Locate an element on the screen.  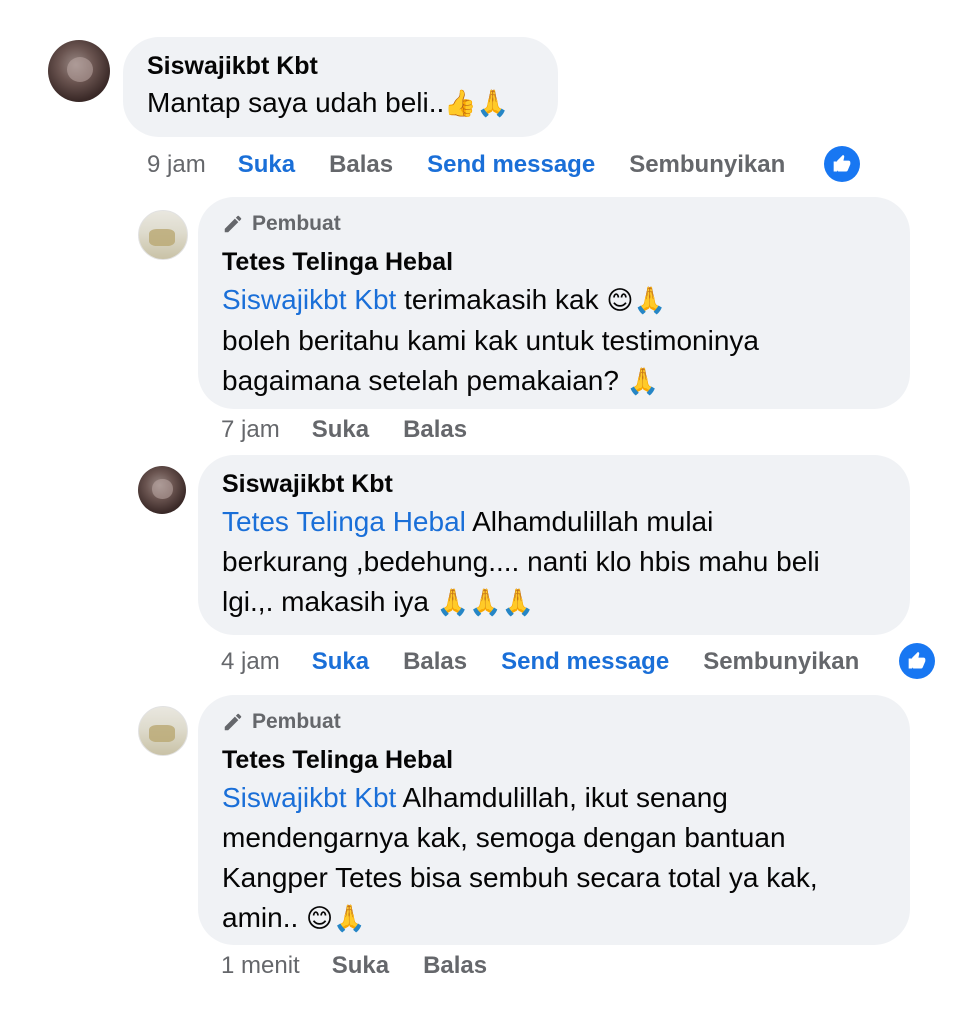
comment-text: amin.. is located at coordinates (264, 917).